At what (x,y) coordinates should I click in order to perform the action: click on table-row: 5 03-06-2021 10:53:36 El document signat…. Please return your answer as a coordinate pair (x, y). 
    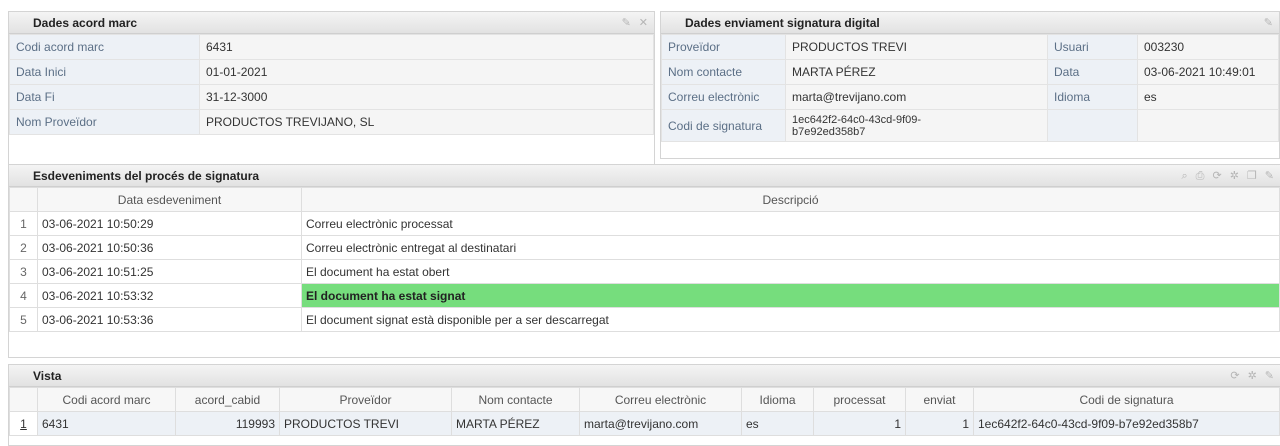
    Looking at the image, I should click on (644, 319).